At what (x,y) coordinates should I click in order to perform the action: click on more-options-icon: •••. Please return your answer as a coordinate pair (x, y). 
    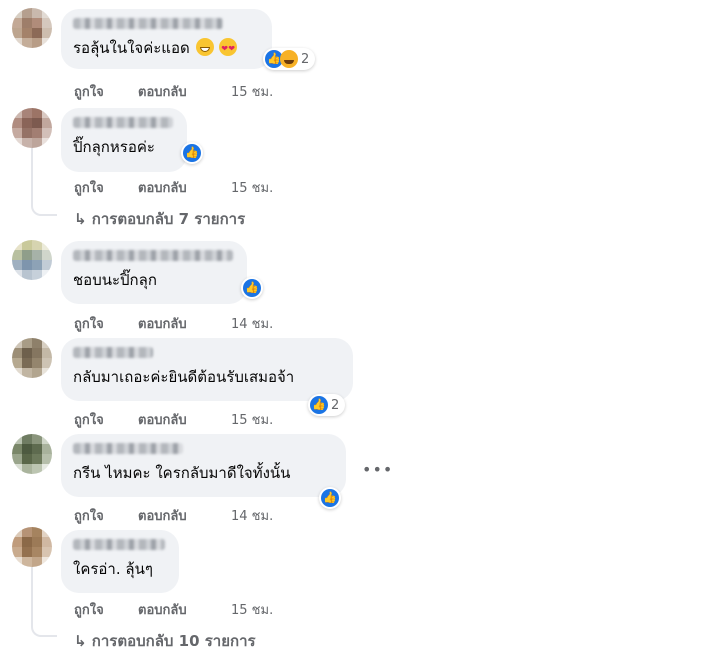
    Looking at the image, I should click on (377, 469).